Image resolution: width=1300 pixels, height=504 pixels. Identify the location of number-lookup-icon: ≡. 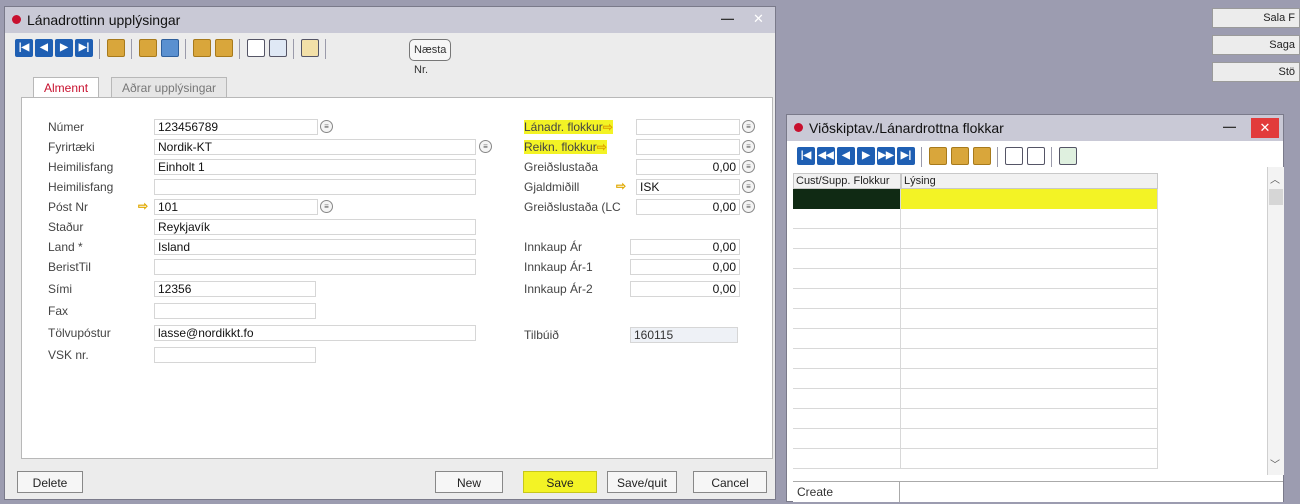
(326, 126).